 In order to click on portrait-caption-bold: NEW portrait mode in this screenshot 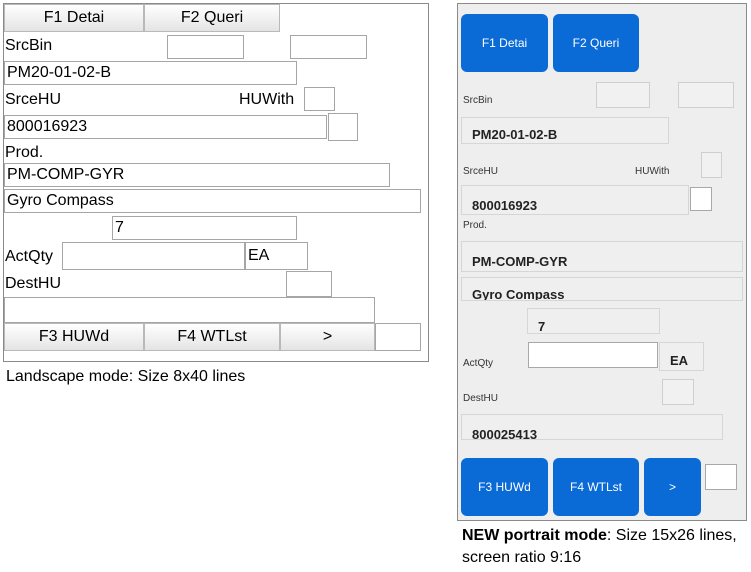, I will do `click(534, 535)`.